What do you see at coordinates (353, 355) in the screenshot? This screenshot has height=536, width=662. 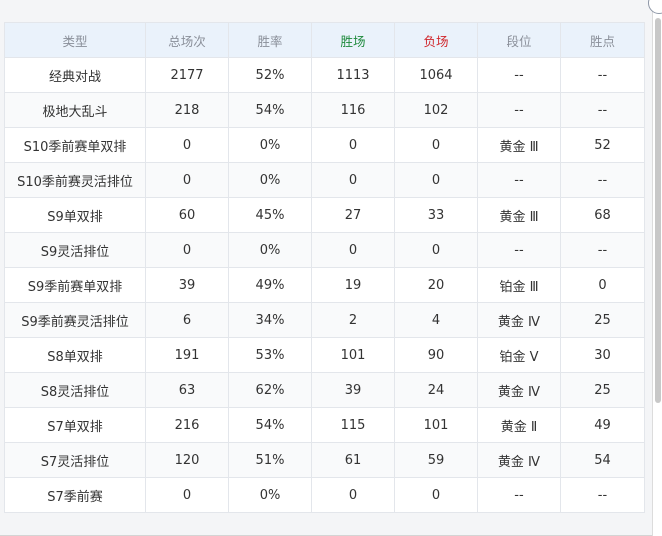 I see `cell-wins: 101` at bounding box center [353, 355].